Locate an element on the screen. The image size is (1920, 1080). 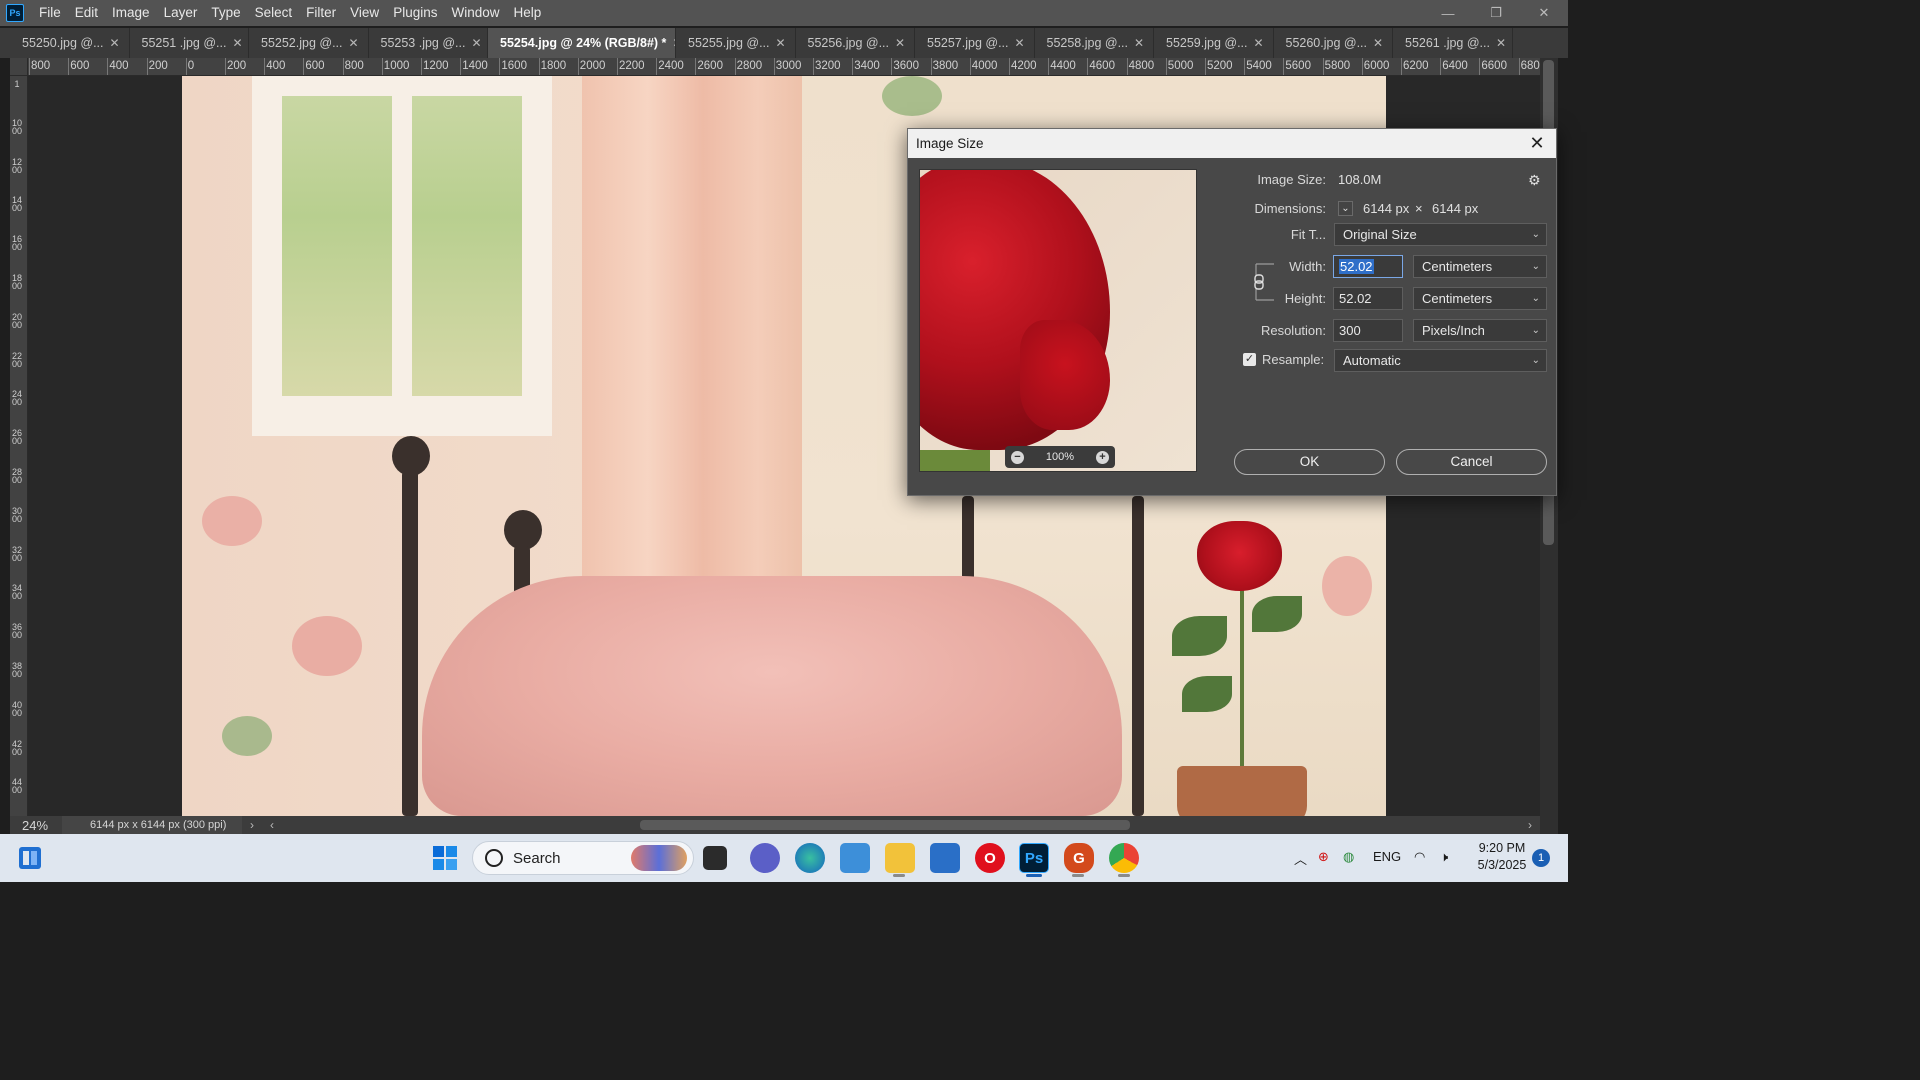
document-tab: 55259.jpg @... ✕ is located at coordinates (1214, 43).